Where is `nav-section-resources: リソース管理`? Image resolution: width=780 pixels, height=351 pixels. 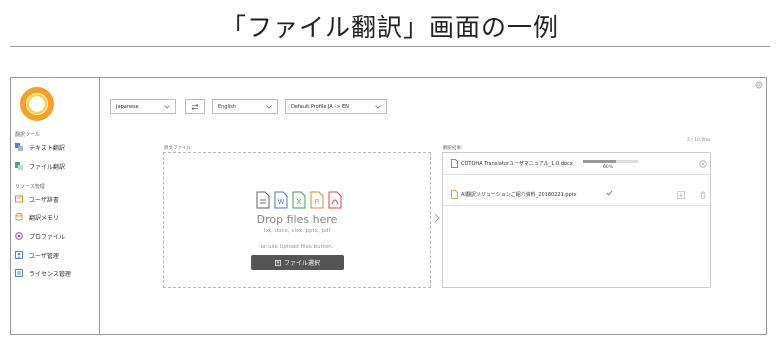 nav-section-resources: リソース管理 is located at coordinates (30, 187).